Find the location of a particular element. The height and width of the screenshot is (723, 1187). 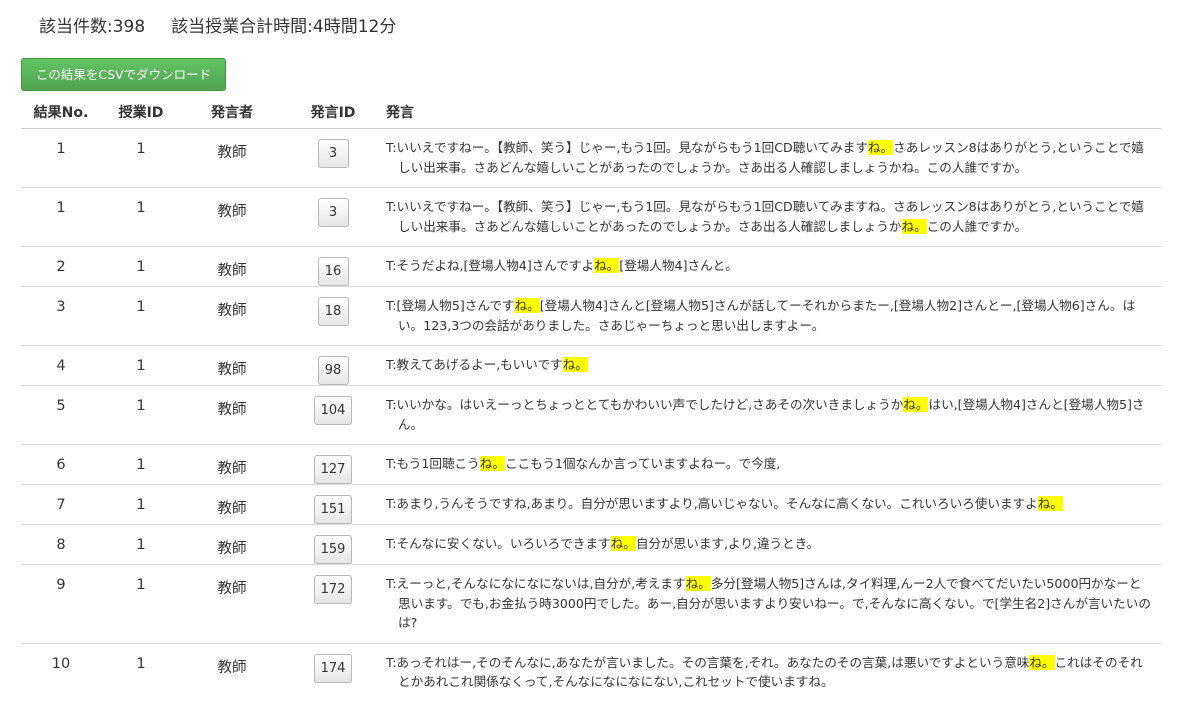

total-time-label: 該当授業合計時間: is located at coordinates (242, 27).